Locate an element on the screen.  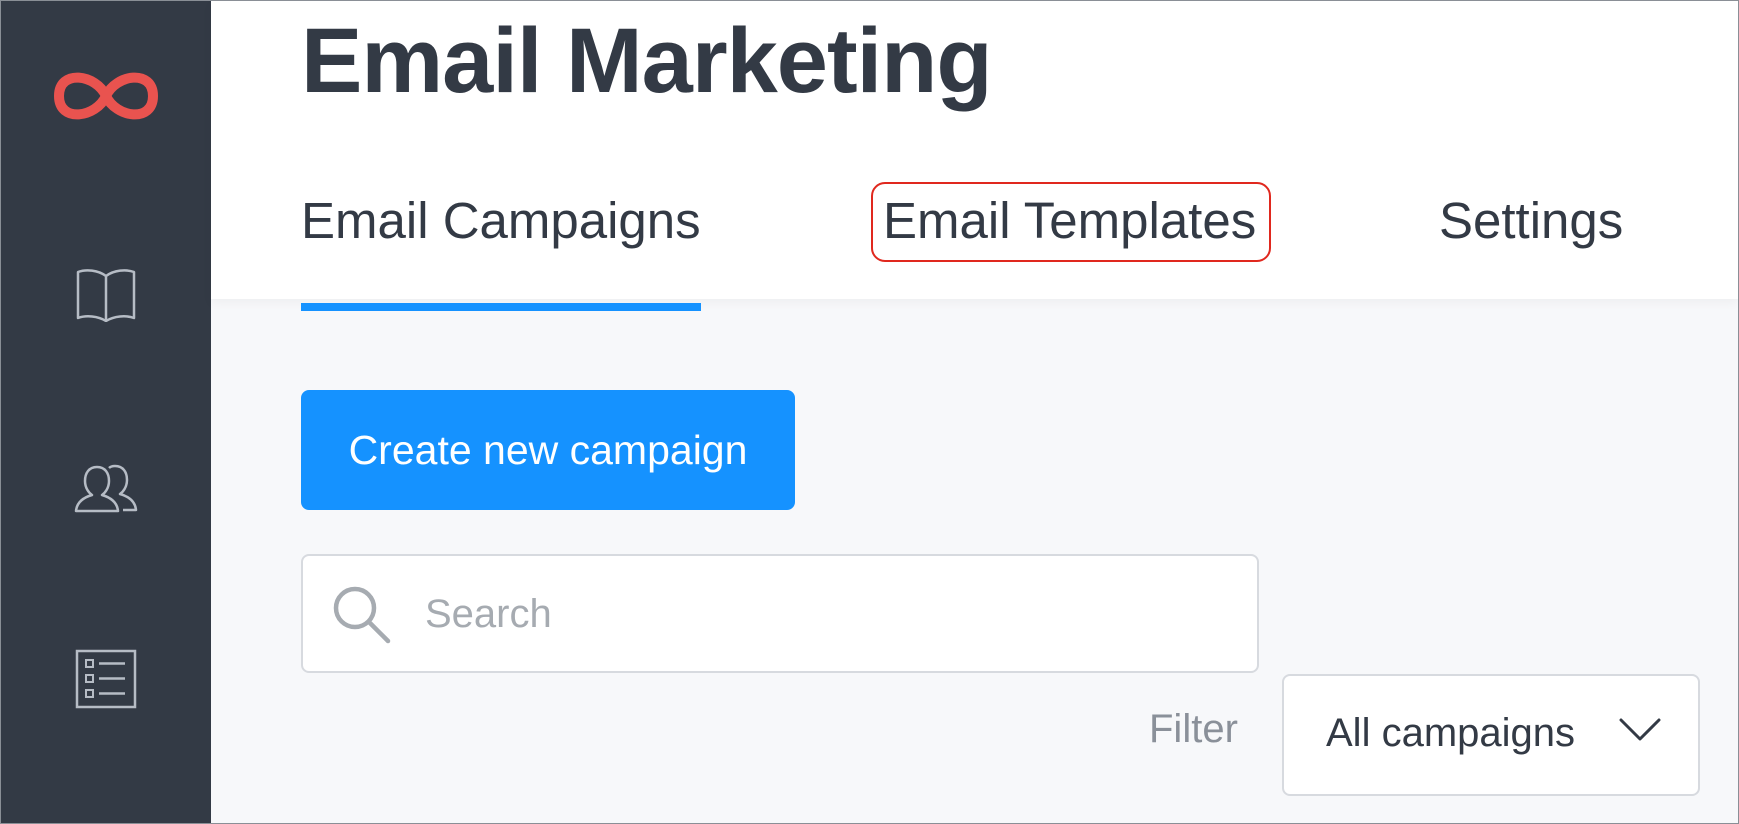
tab-email-campaigns: Email Campaigns is located at coordinates (501, 221).